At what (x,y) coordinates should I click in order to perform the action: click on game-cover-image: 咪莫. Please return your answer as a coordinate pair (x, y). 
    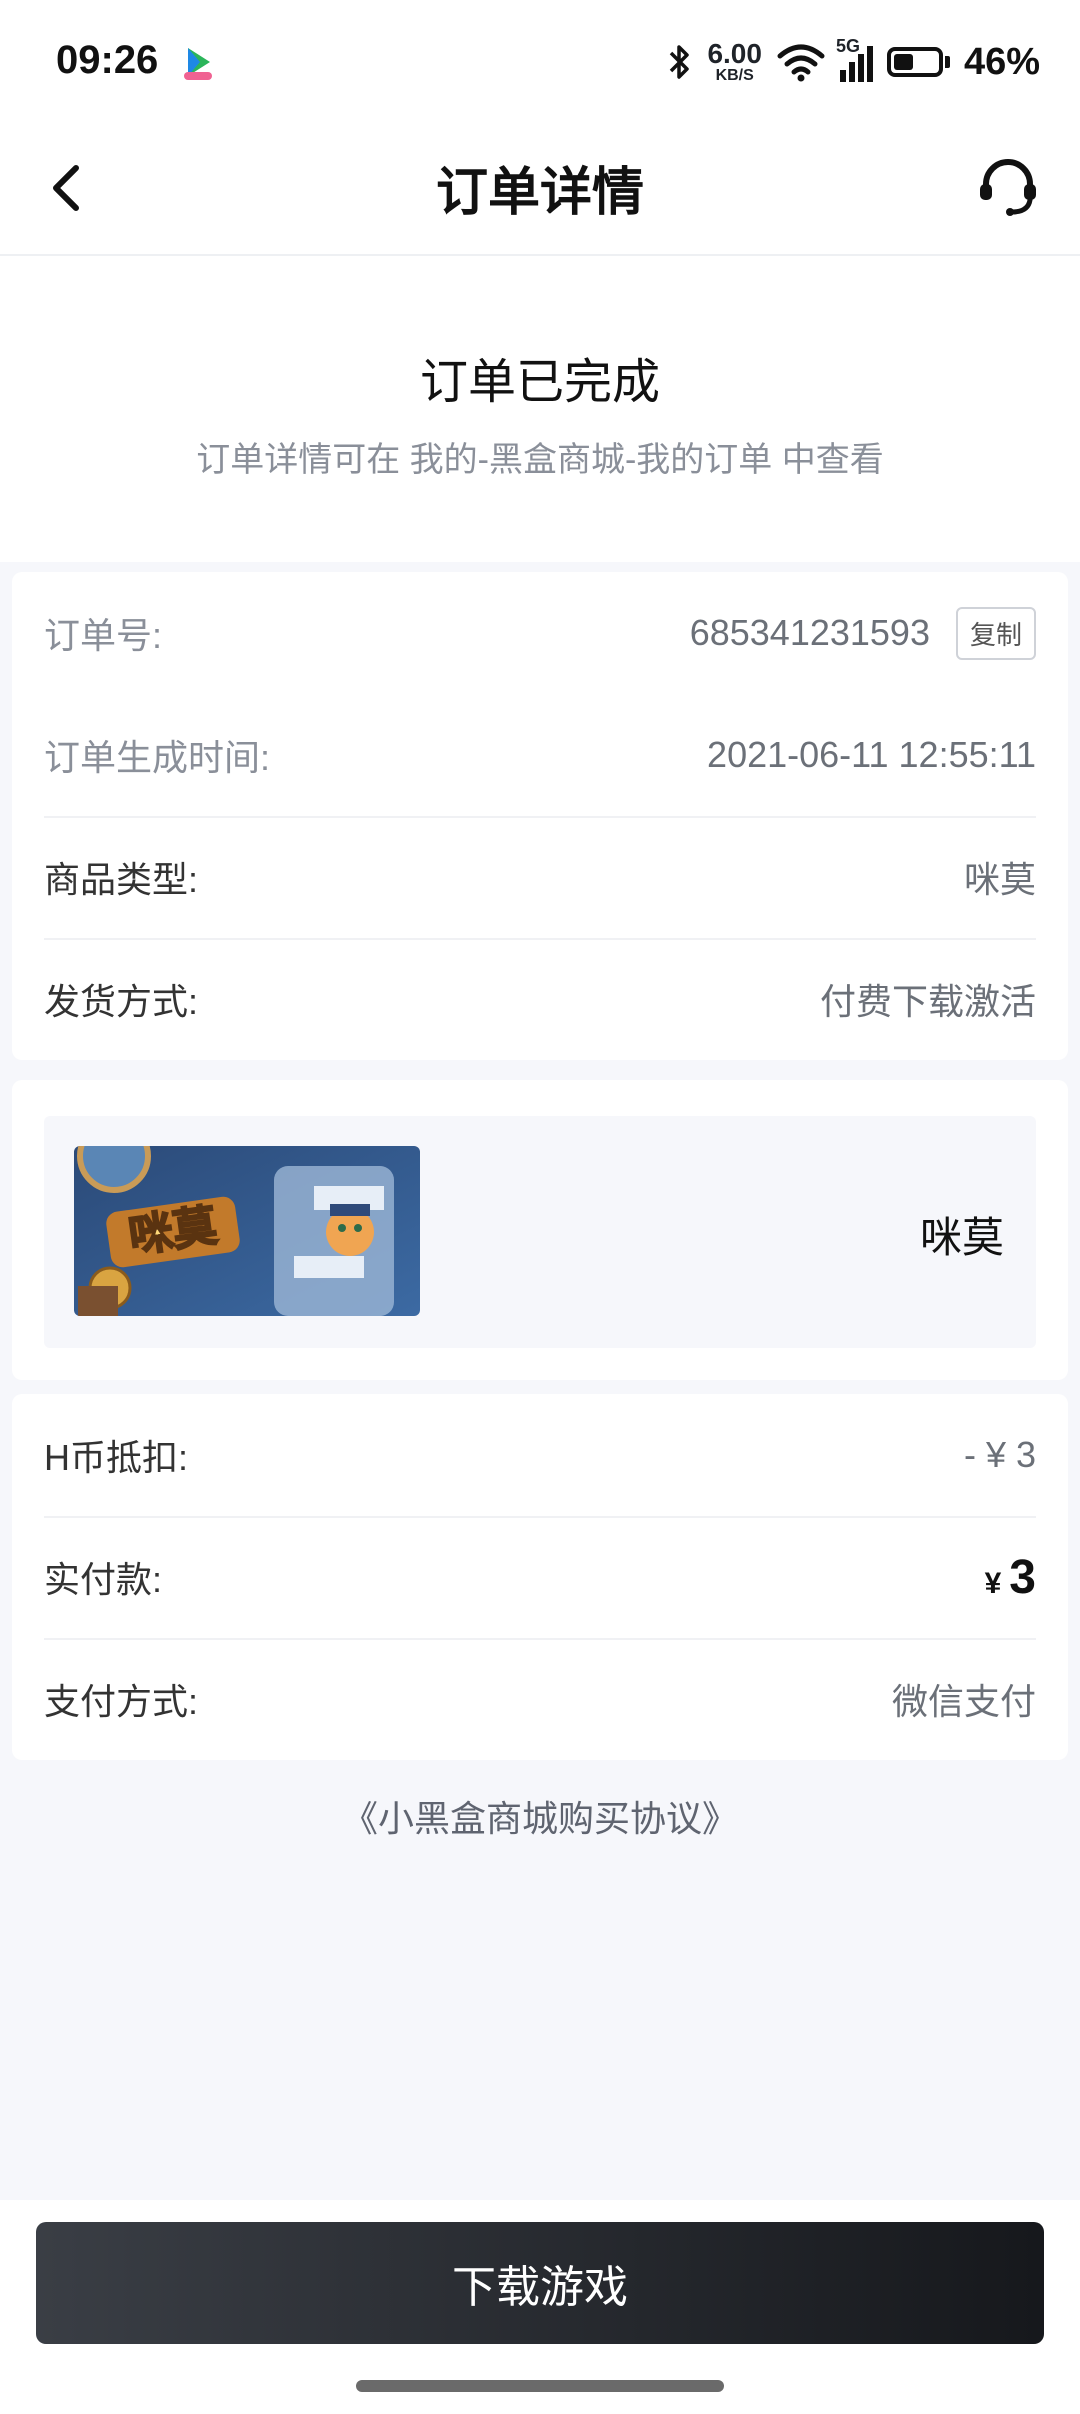
    Looking at the image, I should click on (247, 1231).